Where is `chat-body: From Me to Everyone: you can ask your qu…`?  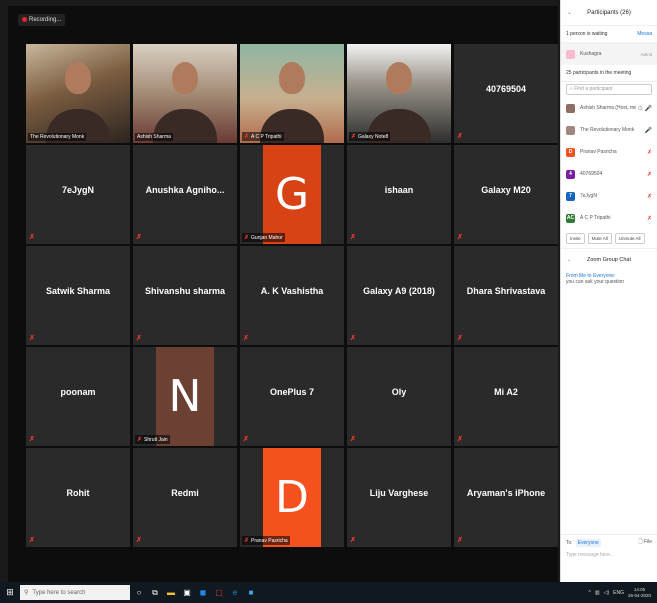
chat-body: From Me to Everyone: you can ask your qu… is located at coordinates (609, 279).